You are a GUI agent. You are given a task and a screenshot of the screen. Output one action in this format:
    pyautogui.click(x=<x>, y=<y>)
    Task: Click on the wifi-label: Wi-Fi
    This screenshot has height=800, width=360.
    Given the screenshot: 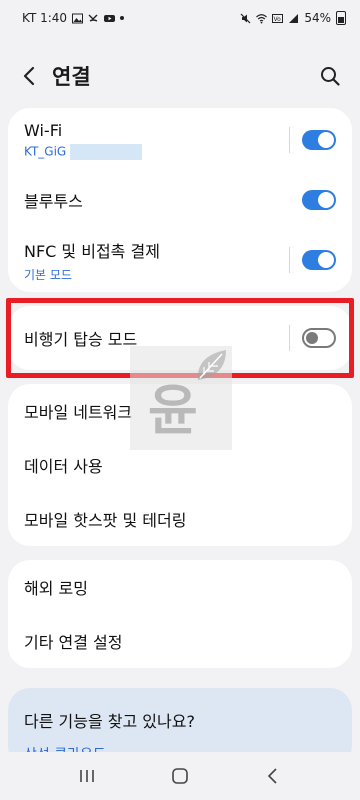 What is the action you would take?
    pyautogui.click(x=43, y=130)
    